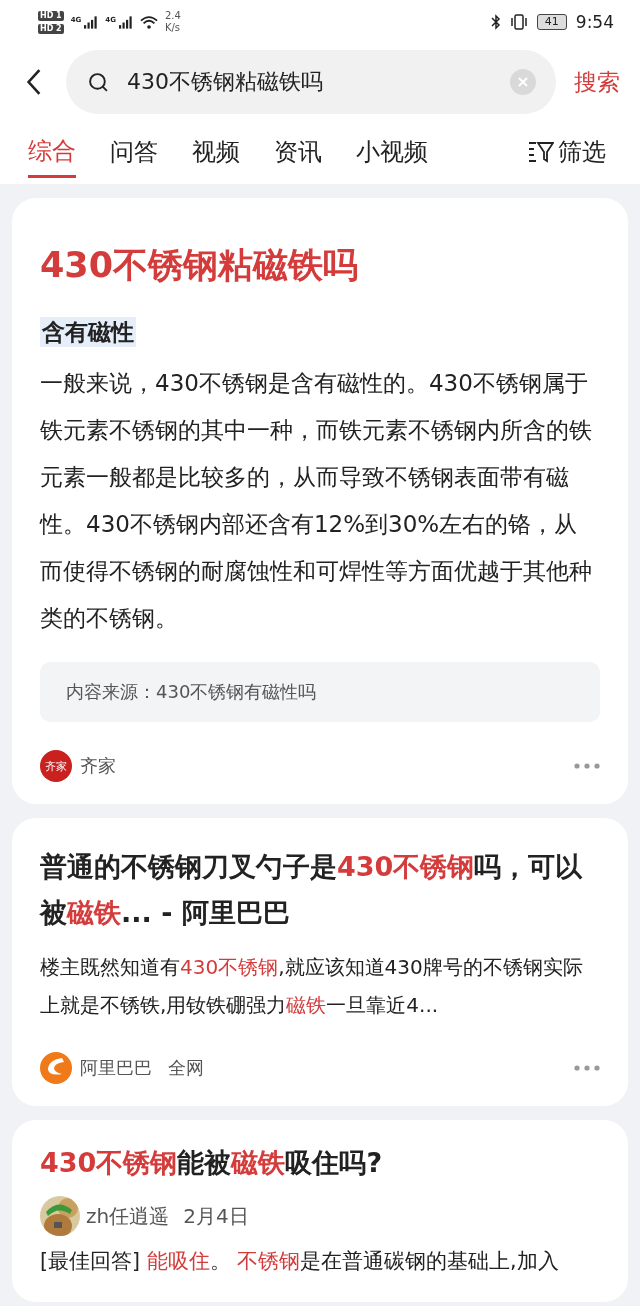 The image size is (640, 1306). Describe the element at coordinates (495, 22) in the screenshot. I see `bluetooth-icon` at that location.